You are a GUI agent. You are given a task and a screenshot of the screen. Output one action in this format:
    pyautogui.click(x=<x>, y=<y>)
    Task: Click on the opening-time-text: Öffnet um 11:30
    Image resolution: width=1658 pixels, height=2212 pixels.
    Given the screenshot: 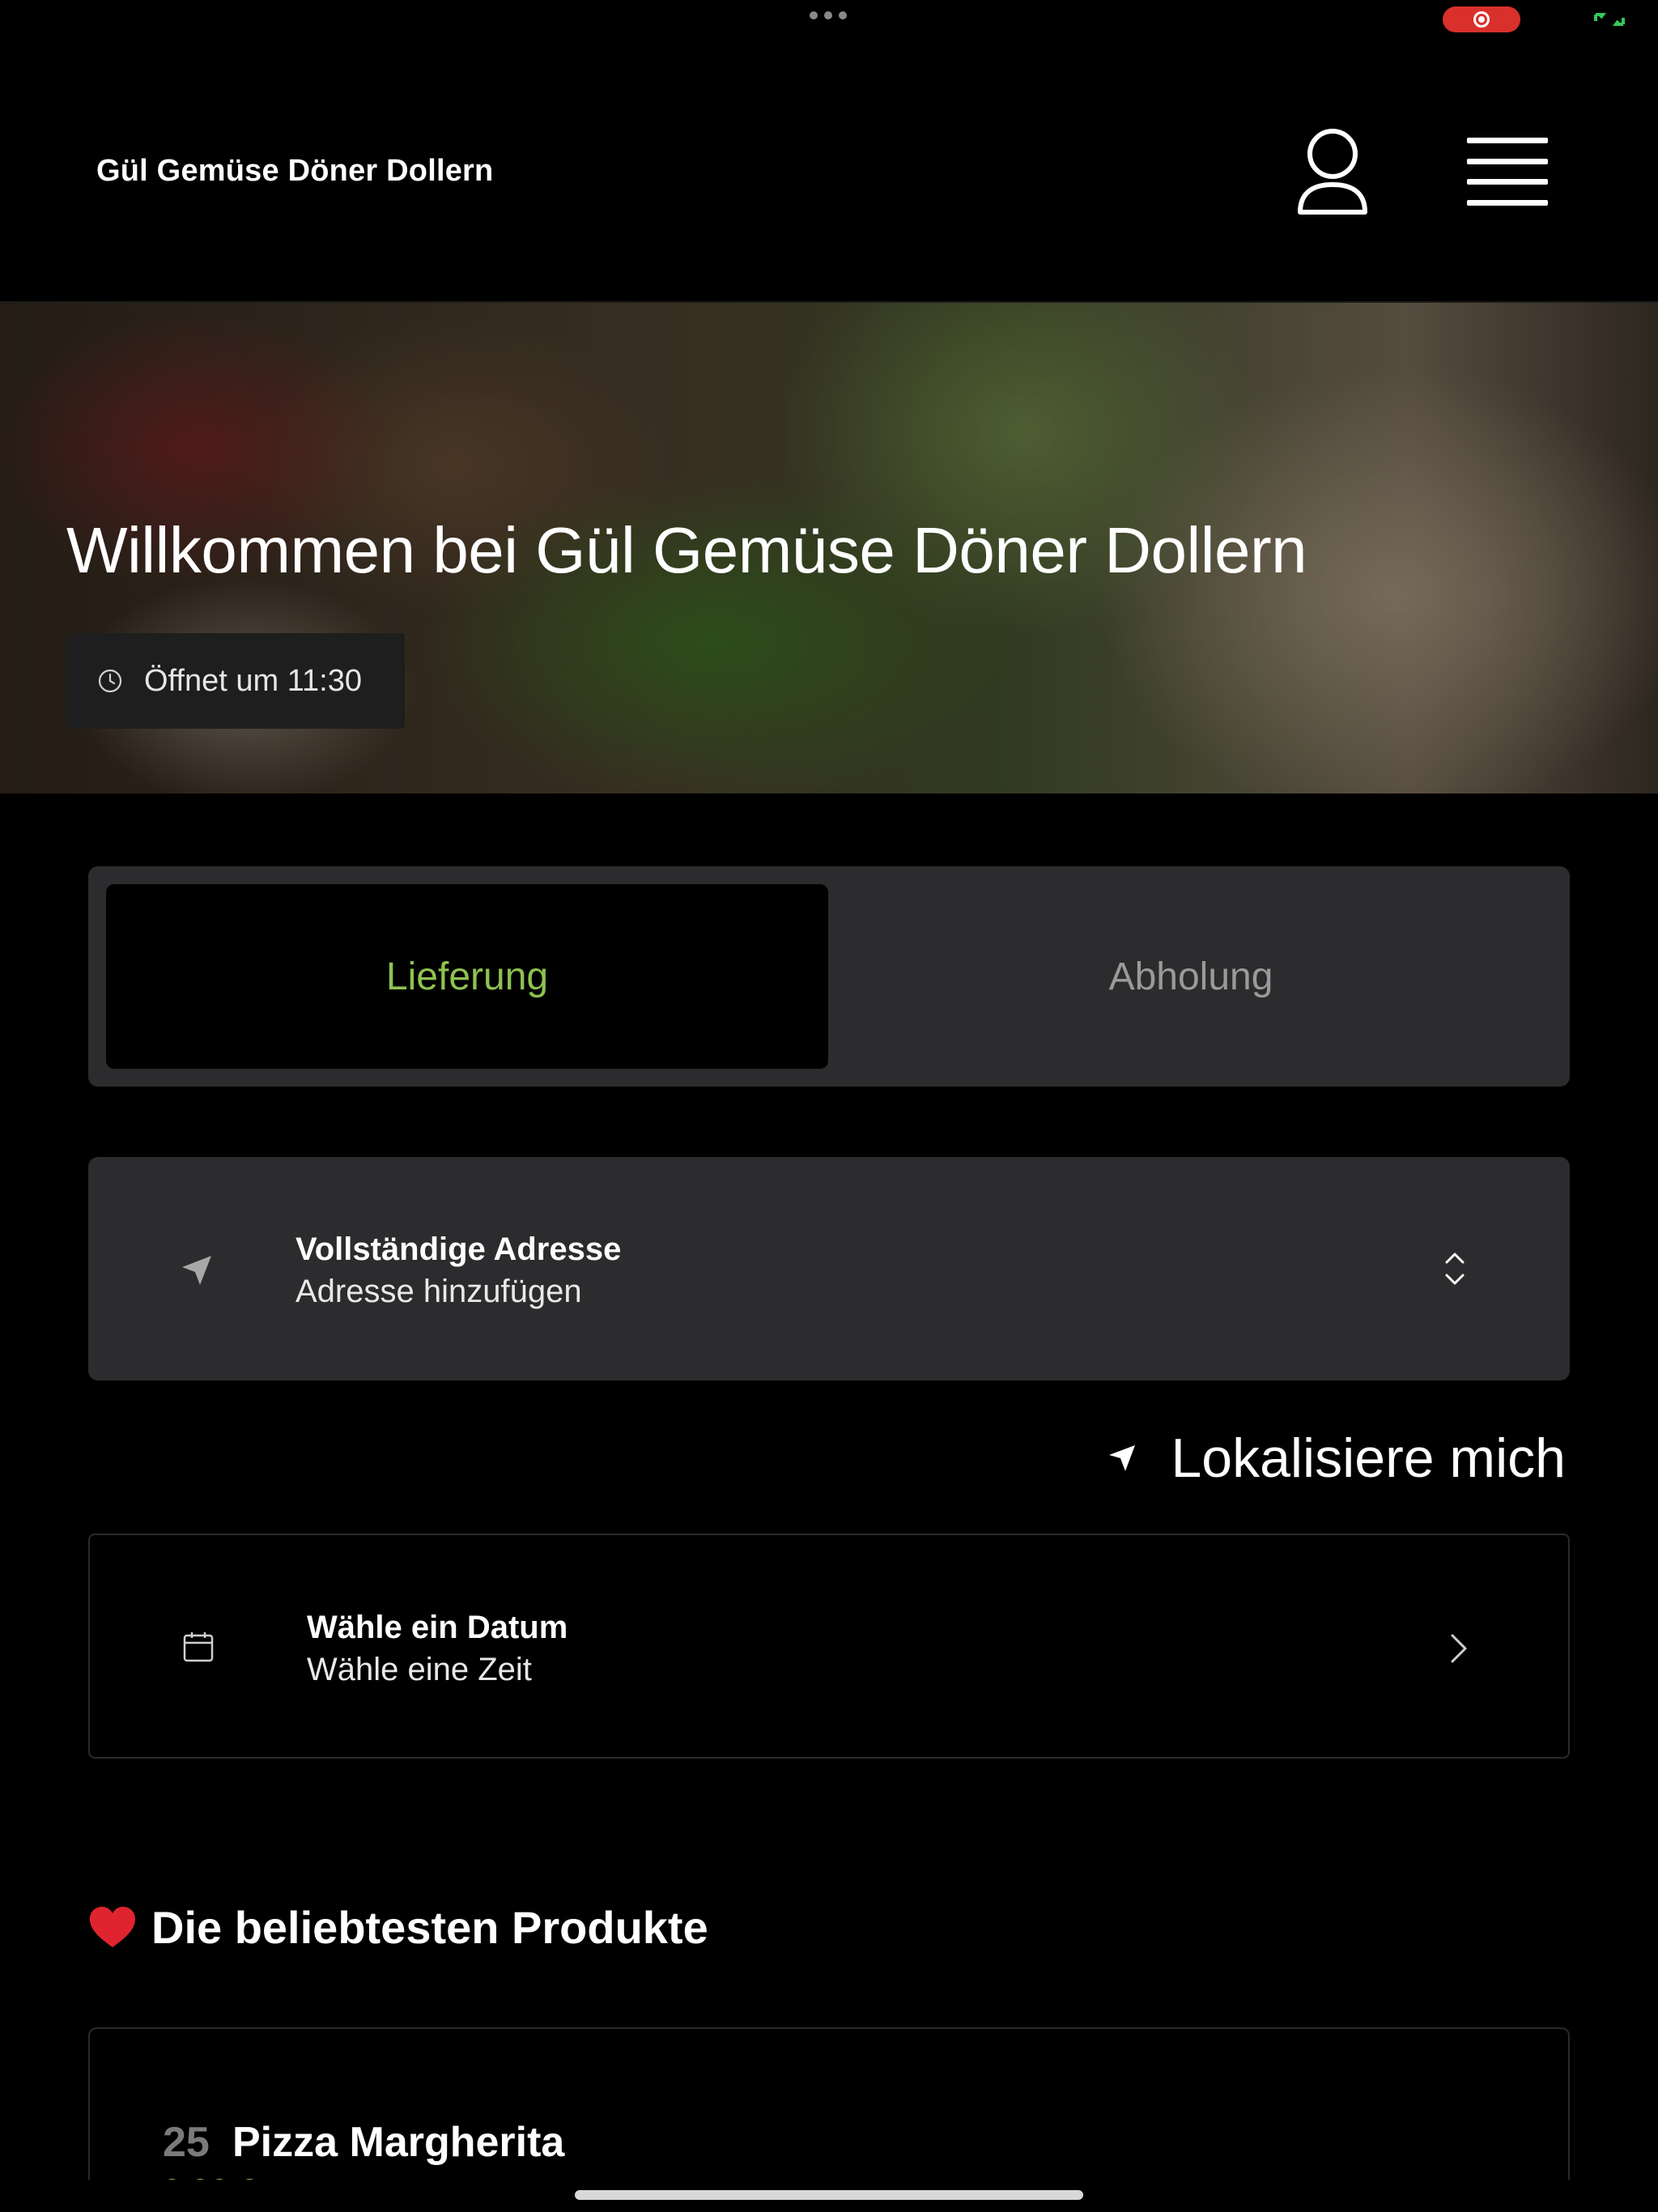 What is the action you would take?
    pyautogui.click(x=253, y=681)
    